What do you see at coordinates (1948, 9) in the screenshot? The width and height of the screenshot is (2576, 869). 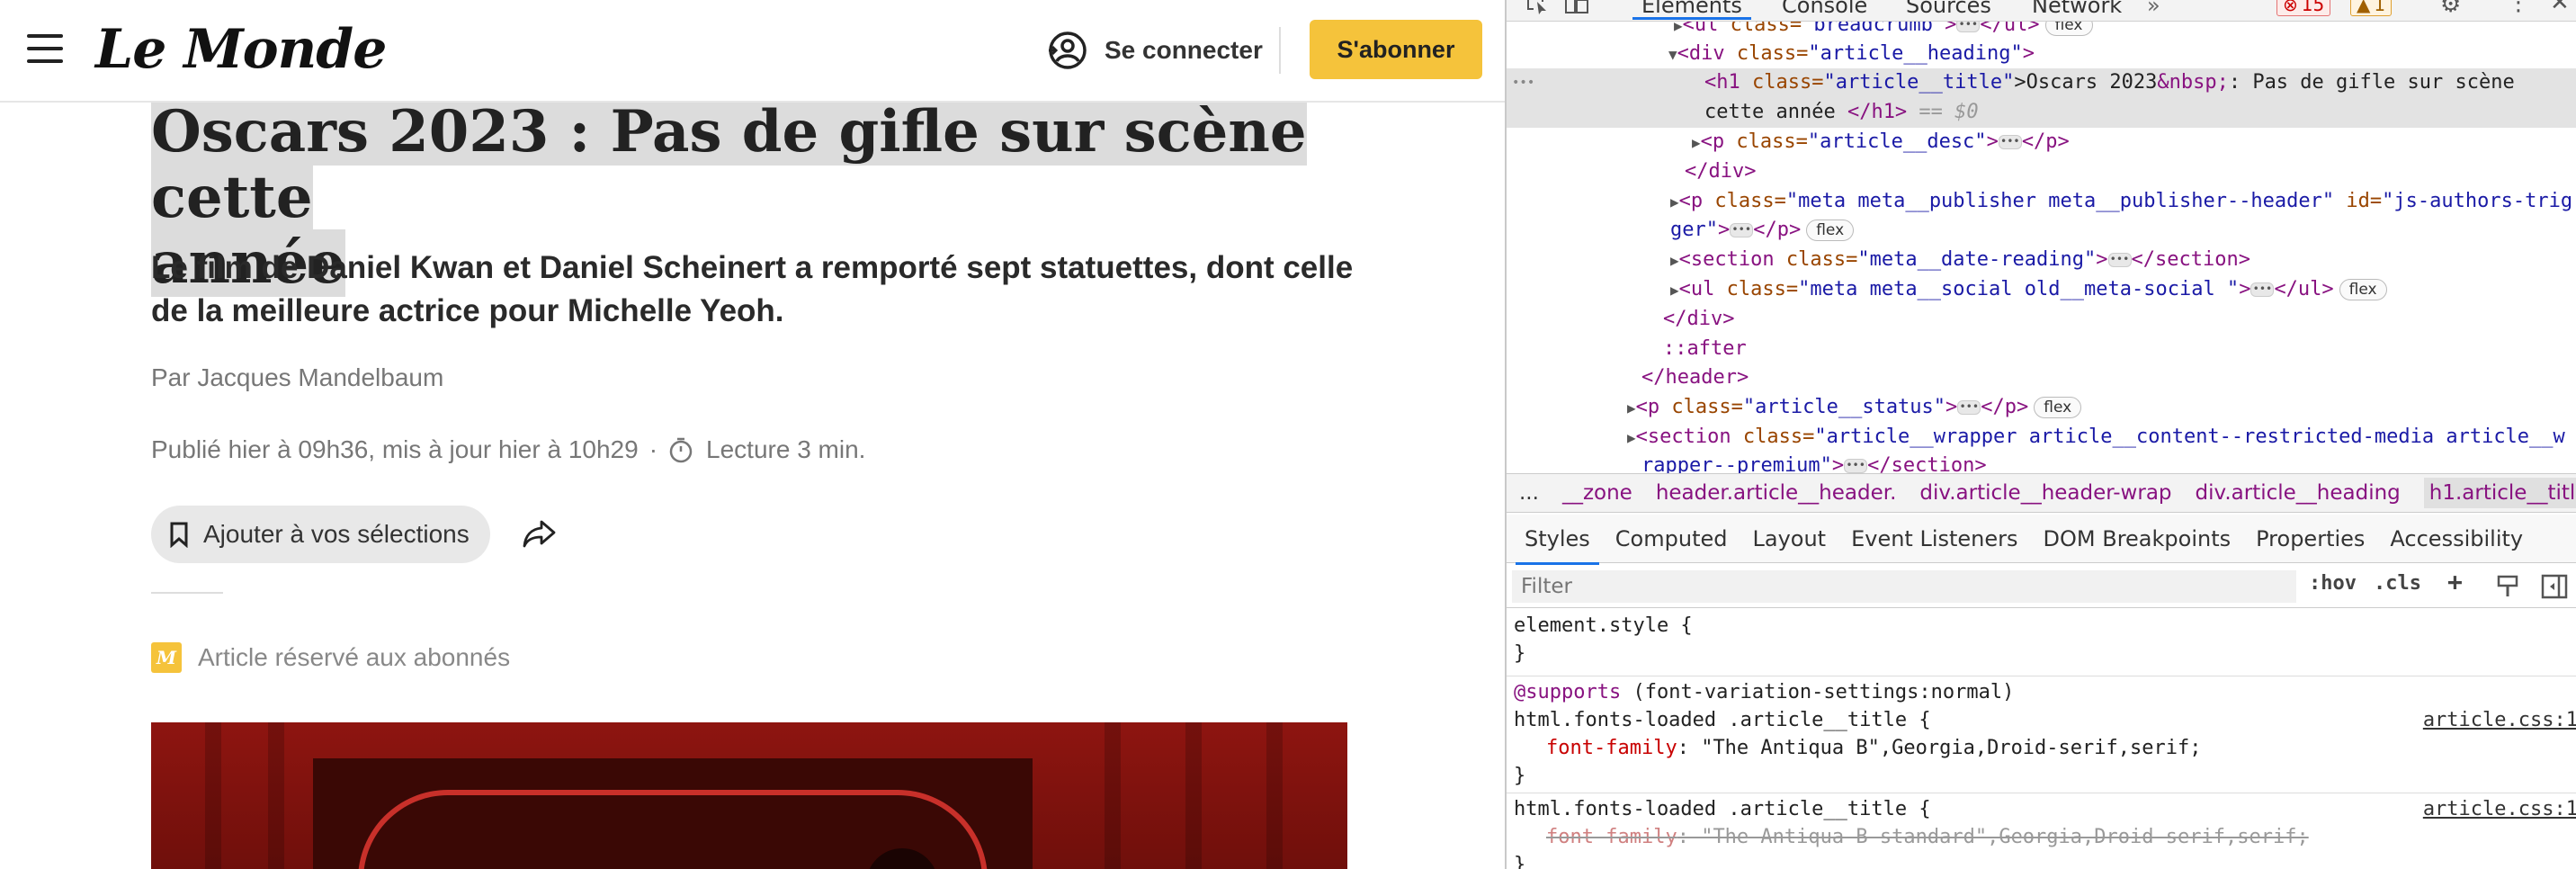 I see `tab-sources: Sources` at bounding box center [1948, 9].